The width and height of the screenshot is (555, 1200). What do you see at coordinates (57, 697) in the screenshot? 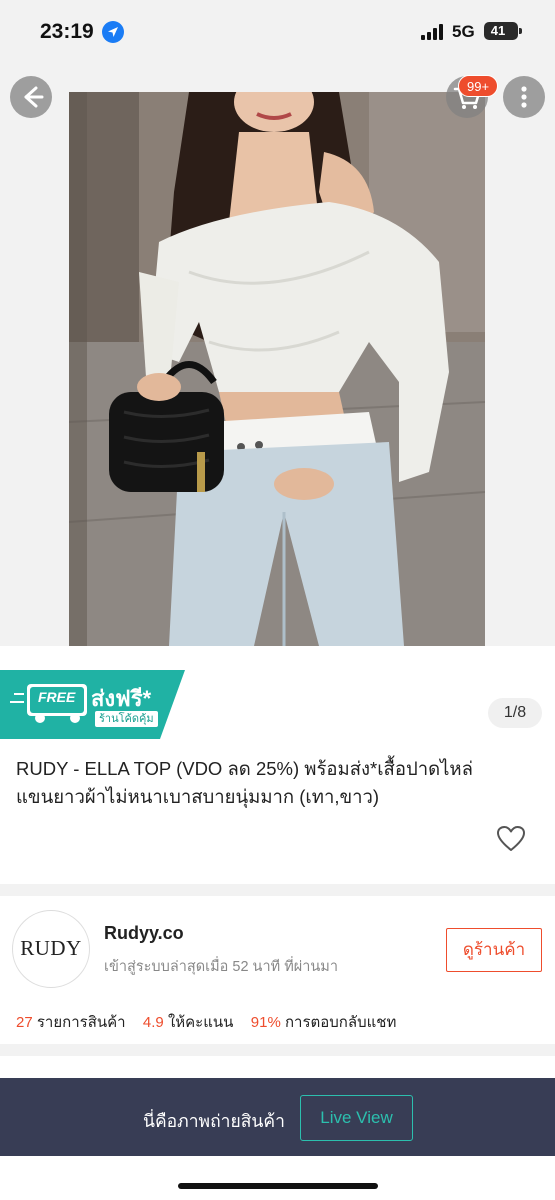
I see `free-label: FREE` at bounding box center [57, 697].